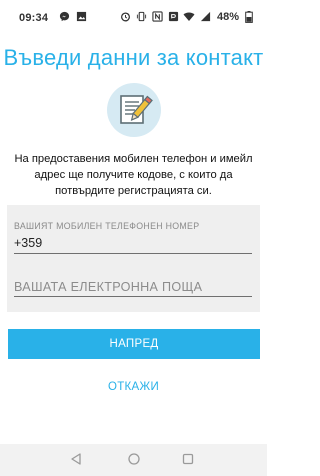  What do you see at coordinates (188, 459) in the screenshot?
I see `recent-apps-icon` at bounding box center [188, 459].